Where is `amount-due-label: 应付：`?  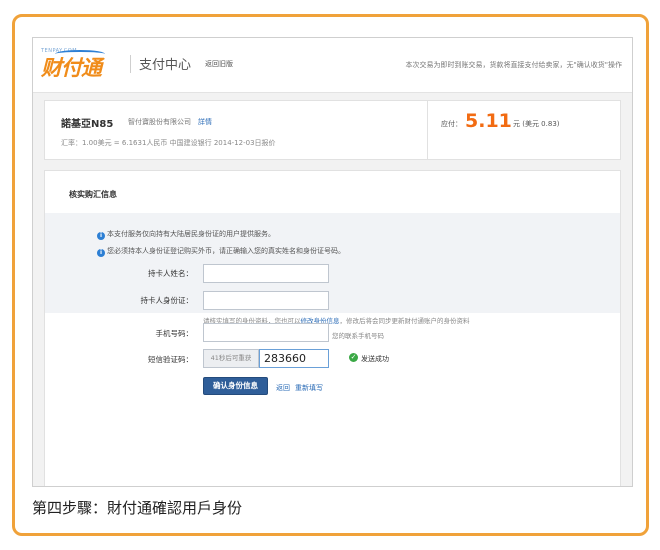
amount-due-label: 应付： is located at coordinates (451, 124).